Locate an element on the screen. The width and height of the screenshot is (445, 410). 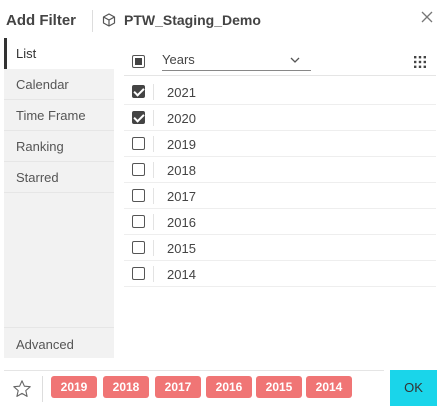
row-label: 2016 is located at coordinates (181, 222).